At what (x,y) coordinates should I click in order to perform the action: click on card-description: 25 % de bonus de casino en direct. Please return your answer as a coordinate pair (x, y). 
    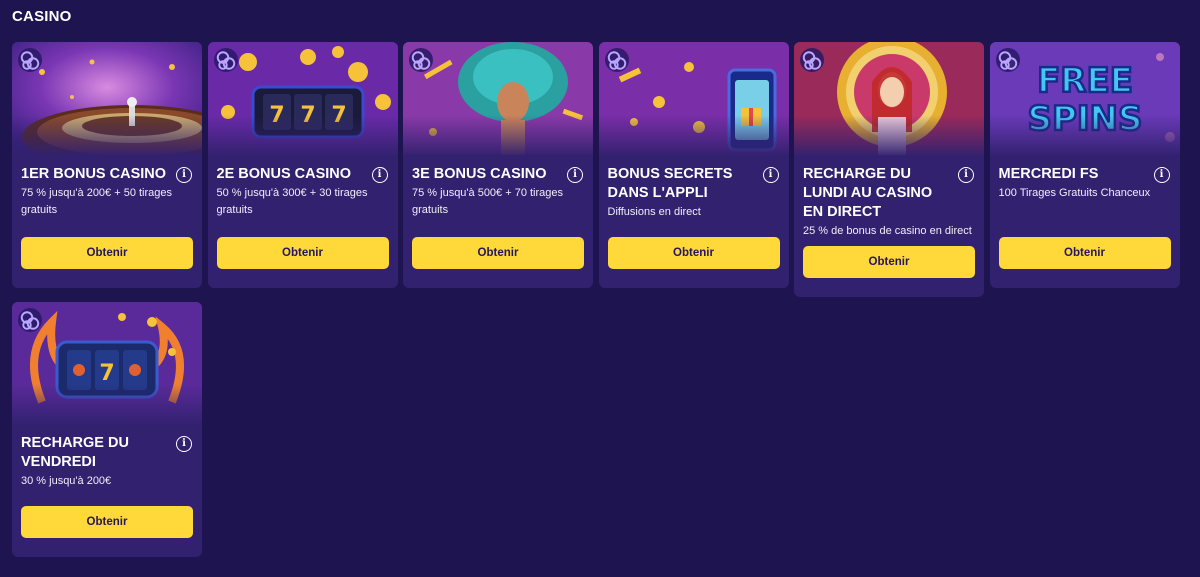
    Looking at the image, I should click on (887, 231).